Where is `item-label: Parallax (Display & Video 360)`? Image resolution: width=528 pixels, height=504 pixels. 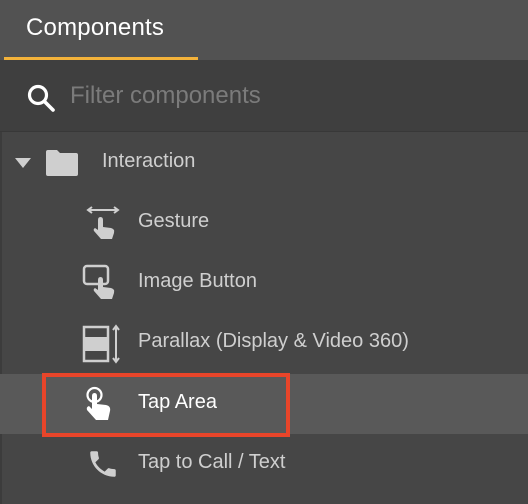 item-label: Parallax (Display & Video 360) is located at coordinates (273, 341).